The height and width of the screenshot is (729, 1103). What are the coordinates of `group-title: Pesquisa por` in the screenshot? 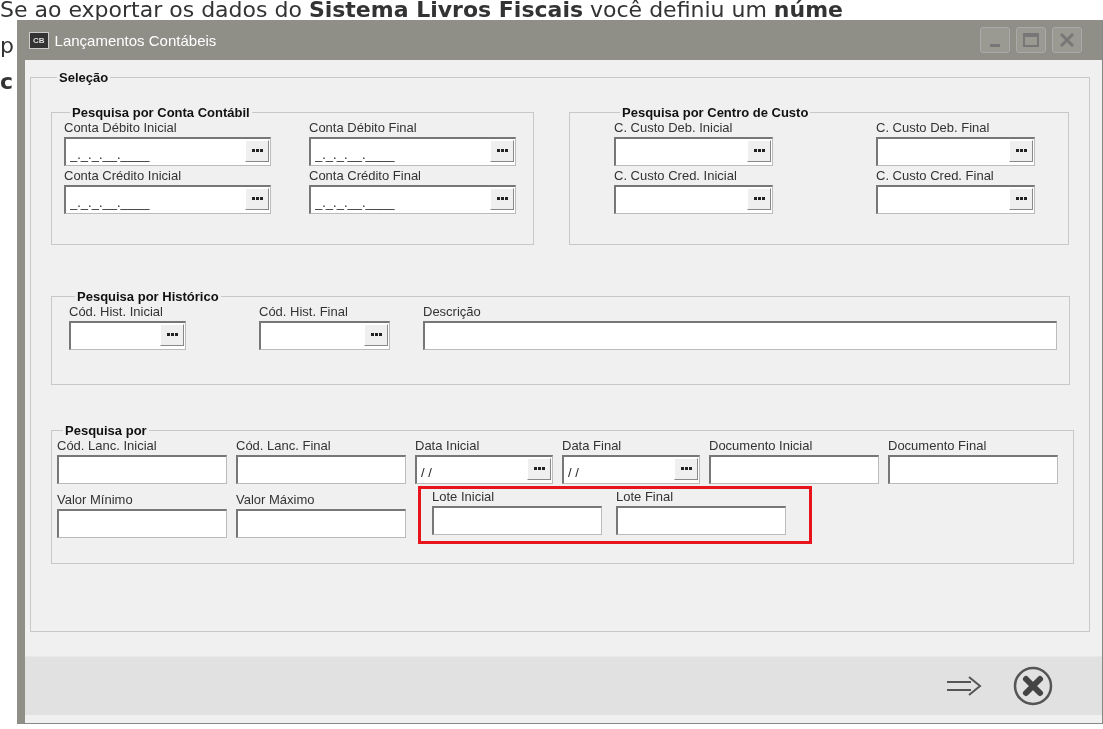 It's located at (106, 430).